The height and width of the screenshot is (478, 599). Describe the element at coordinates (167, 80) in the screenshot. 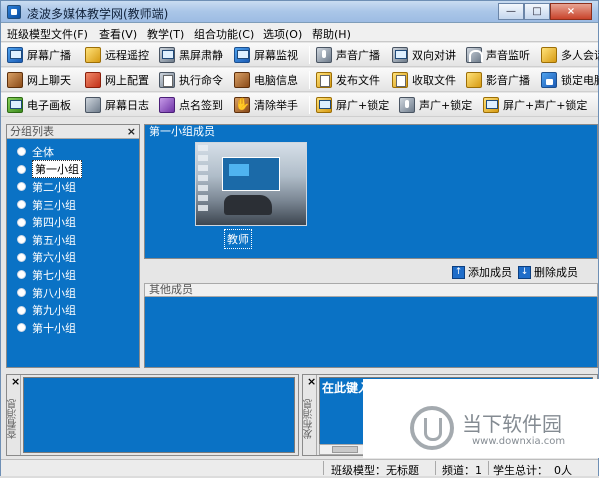

I see `execute-icon` at that location.